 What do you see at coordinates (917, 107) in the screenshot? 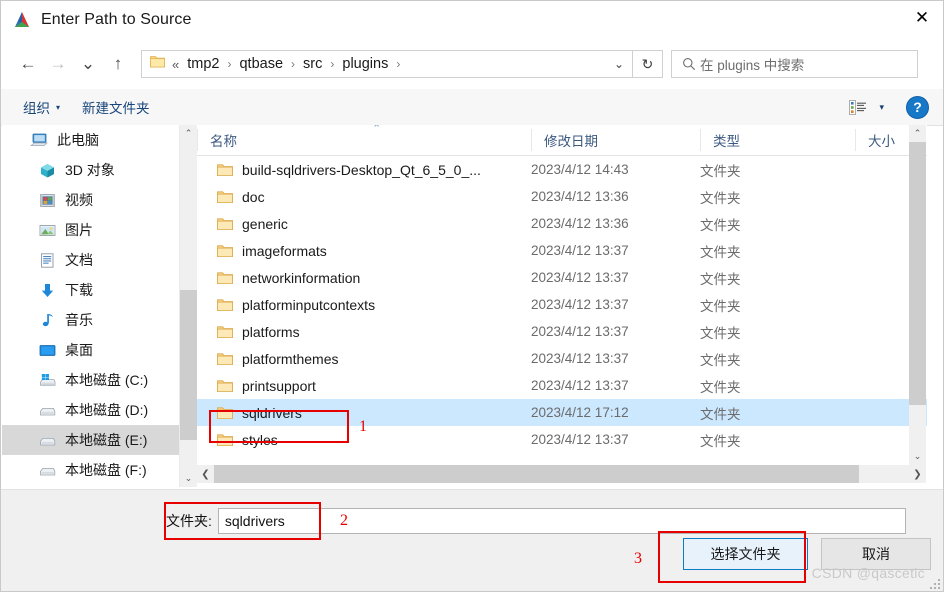
I see `help-button: ?` at bounding box center [917, 107].